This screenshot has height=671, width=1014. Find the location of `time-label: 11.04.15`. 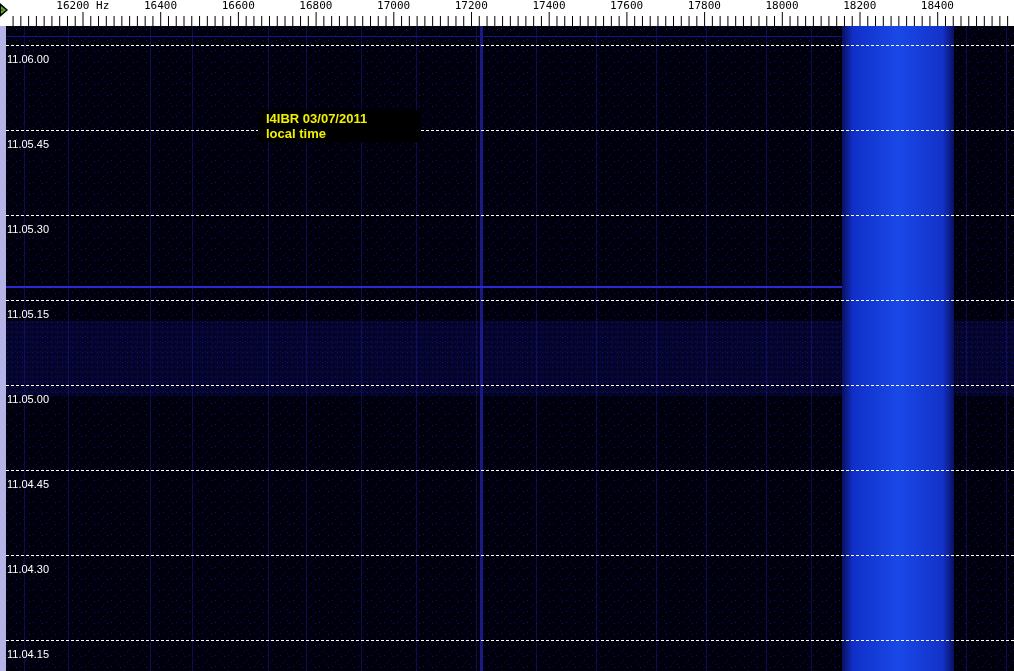

time-label: 11.04.15 is located at coordinates (28, 654).